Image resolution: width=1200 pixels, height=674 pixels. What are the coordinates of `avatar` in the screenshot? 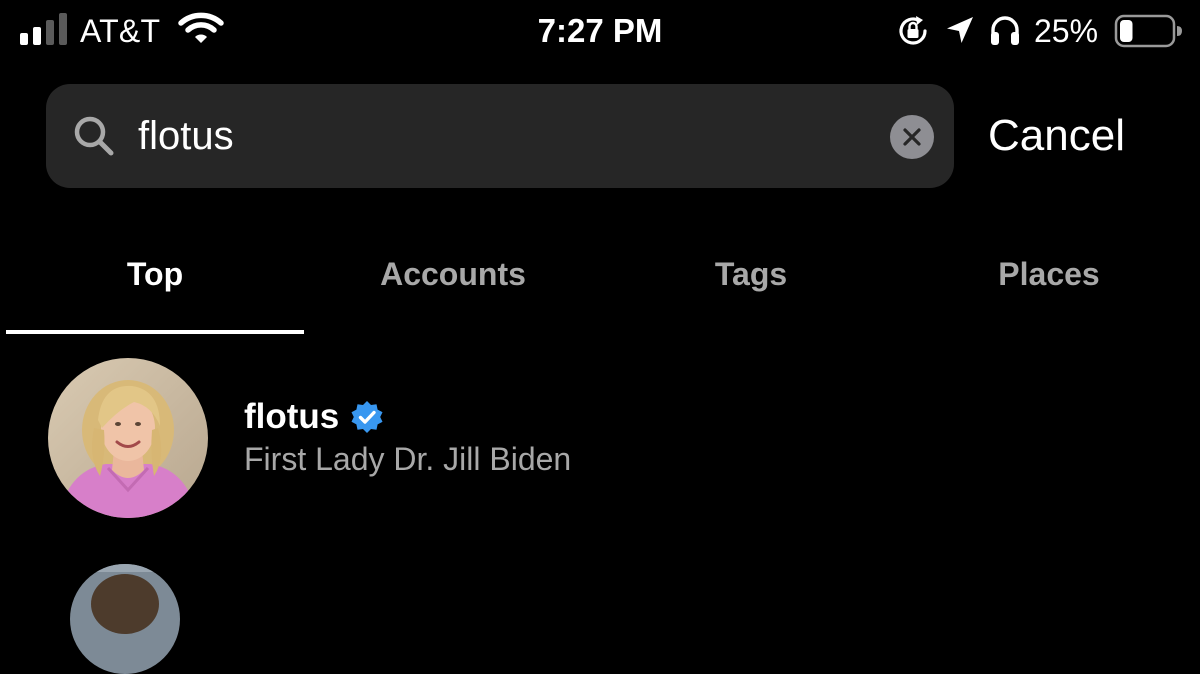 It's located at (128, 438).